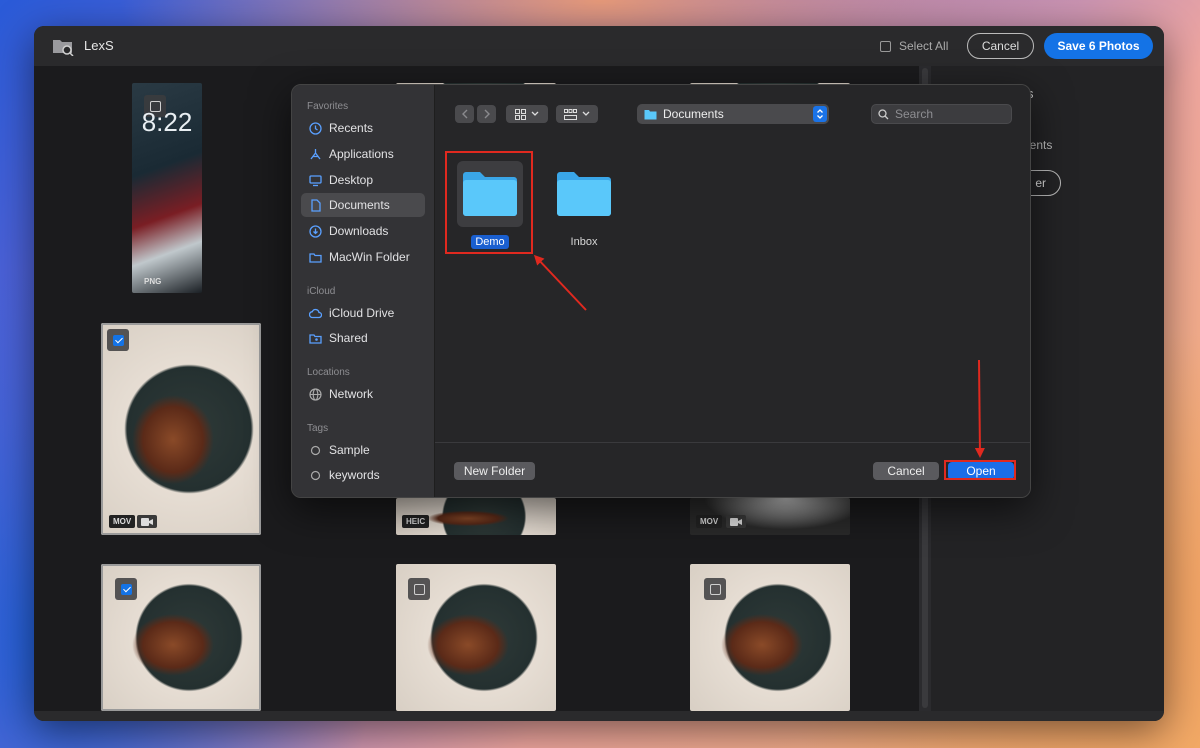 The image size is (1200, 748). I want to click on open-button: Open, so click(981, 471).